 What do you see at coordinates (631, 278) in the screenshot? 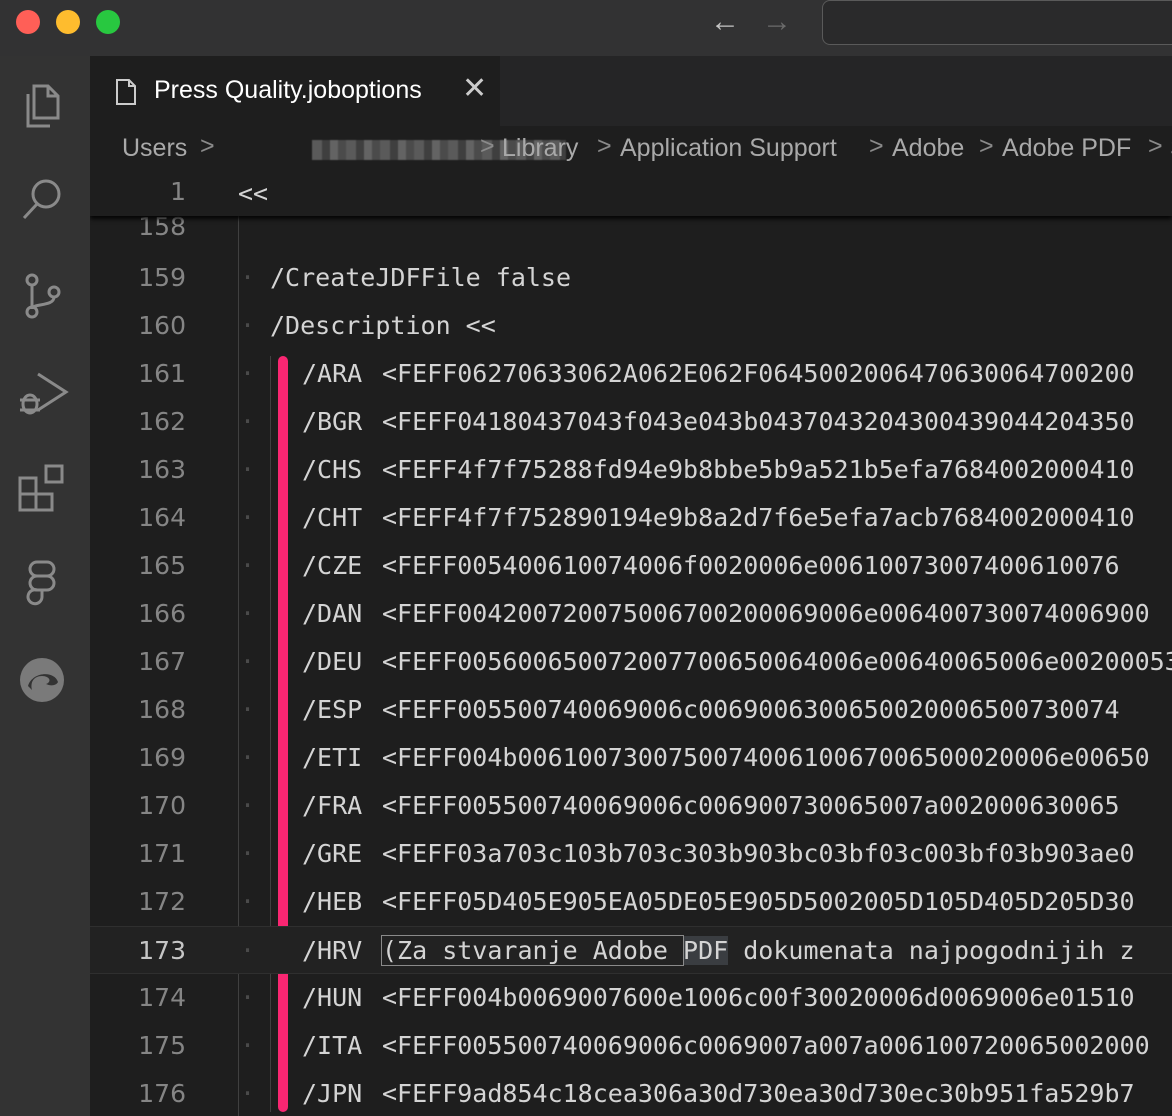
I see `code-line-row: 159 · /CreateJDFFile false` at bounding box center [631, 278].